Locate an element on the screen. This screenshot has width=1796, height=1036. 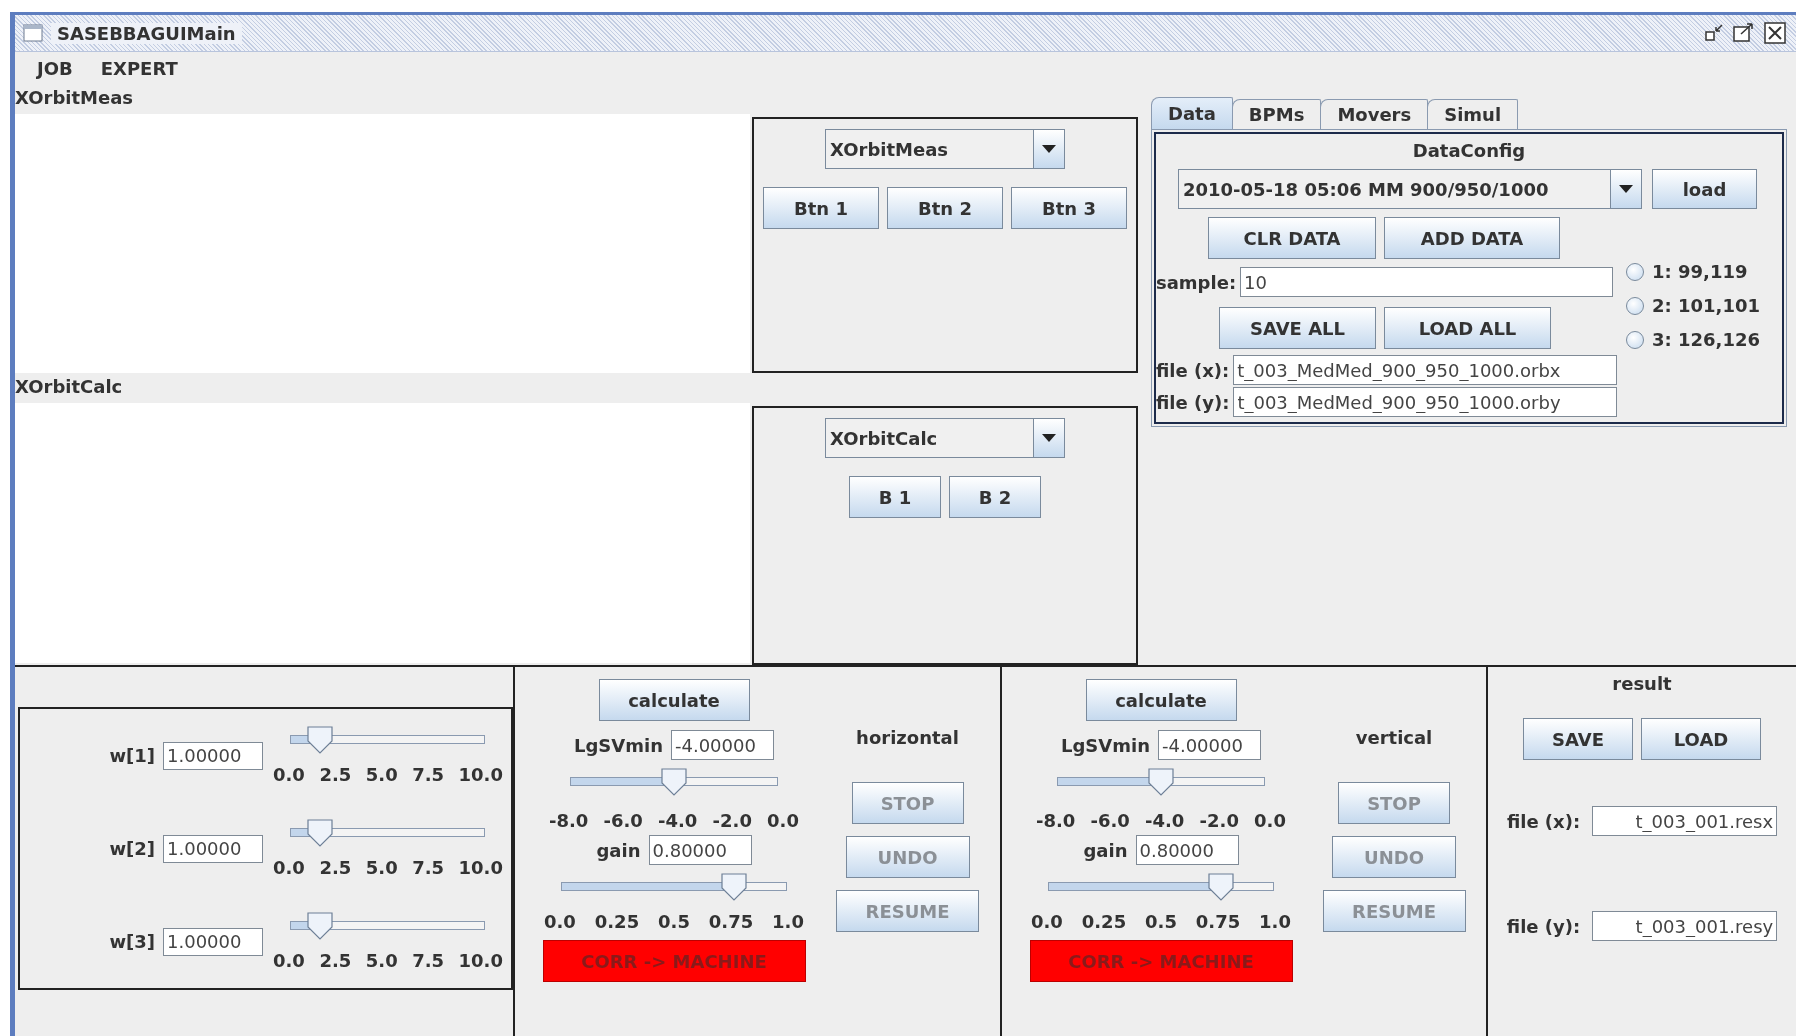
dropdown: XOrbitCalc is located at coordinates (945, 438).